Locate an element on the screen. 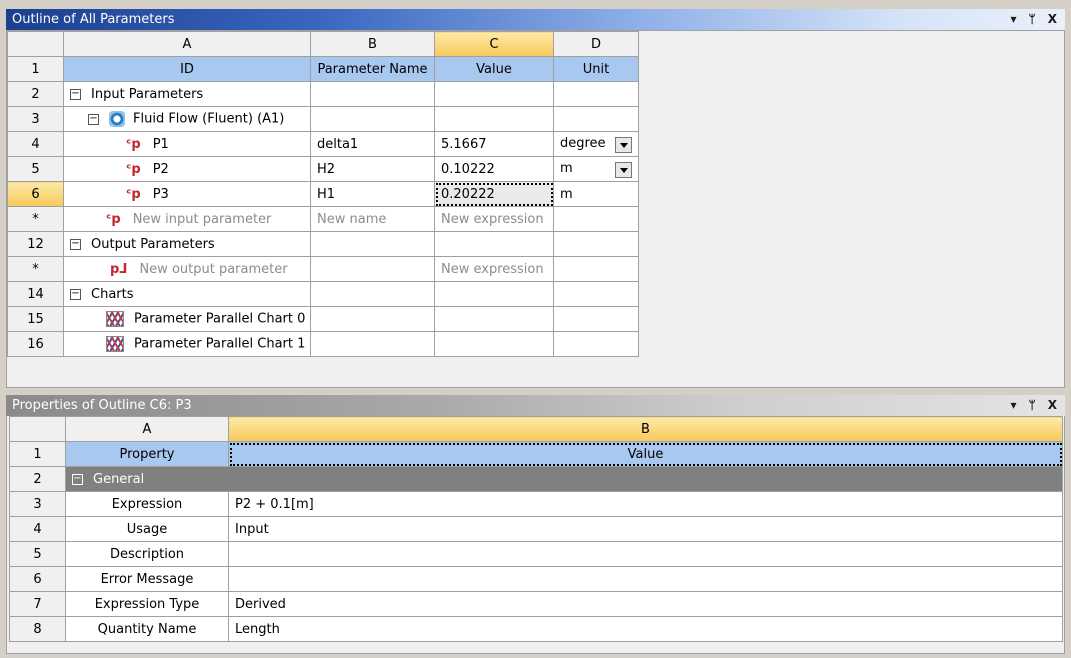 This screenshot has width=1071, height=658. parameter-name-cell: H1 is located at coordinates (372, 194).